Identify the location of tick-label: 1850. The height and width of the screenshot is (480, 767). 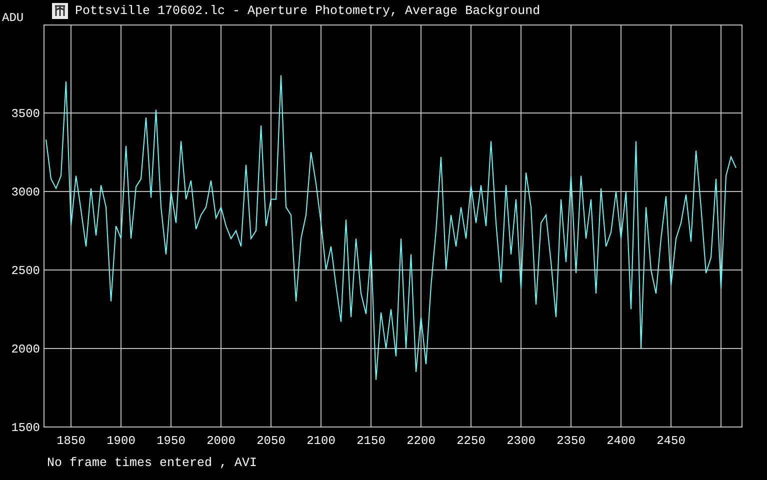
(71, 441).